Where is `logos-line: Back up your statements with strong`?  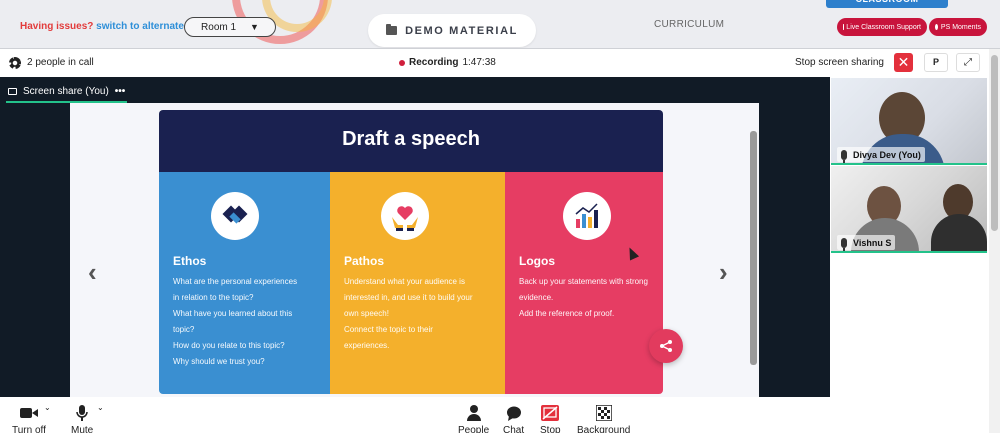 logos-line: Back up your statements with strong is located at coordinates (583, 281).